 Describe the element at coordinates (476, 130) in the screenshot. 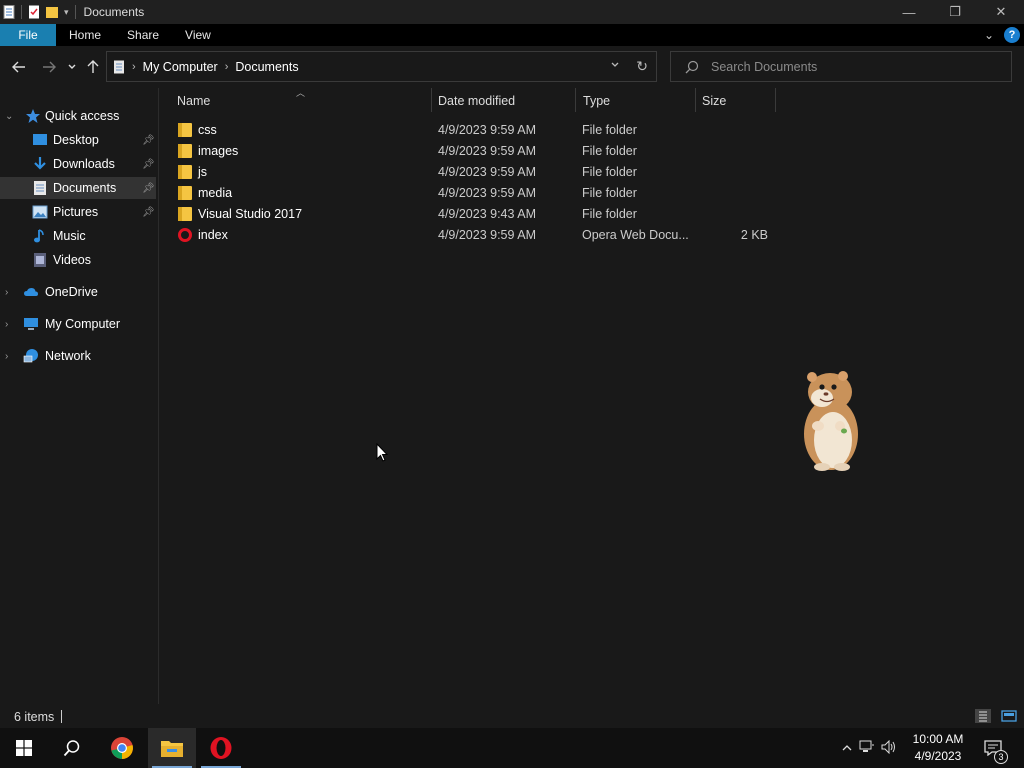

I see `file-row: css 4/9/2023 9:59 AM File folder` at that location.